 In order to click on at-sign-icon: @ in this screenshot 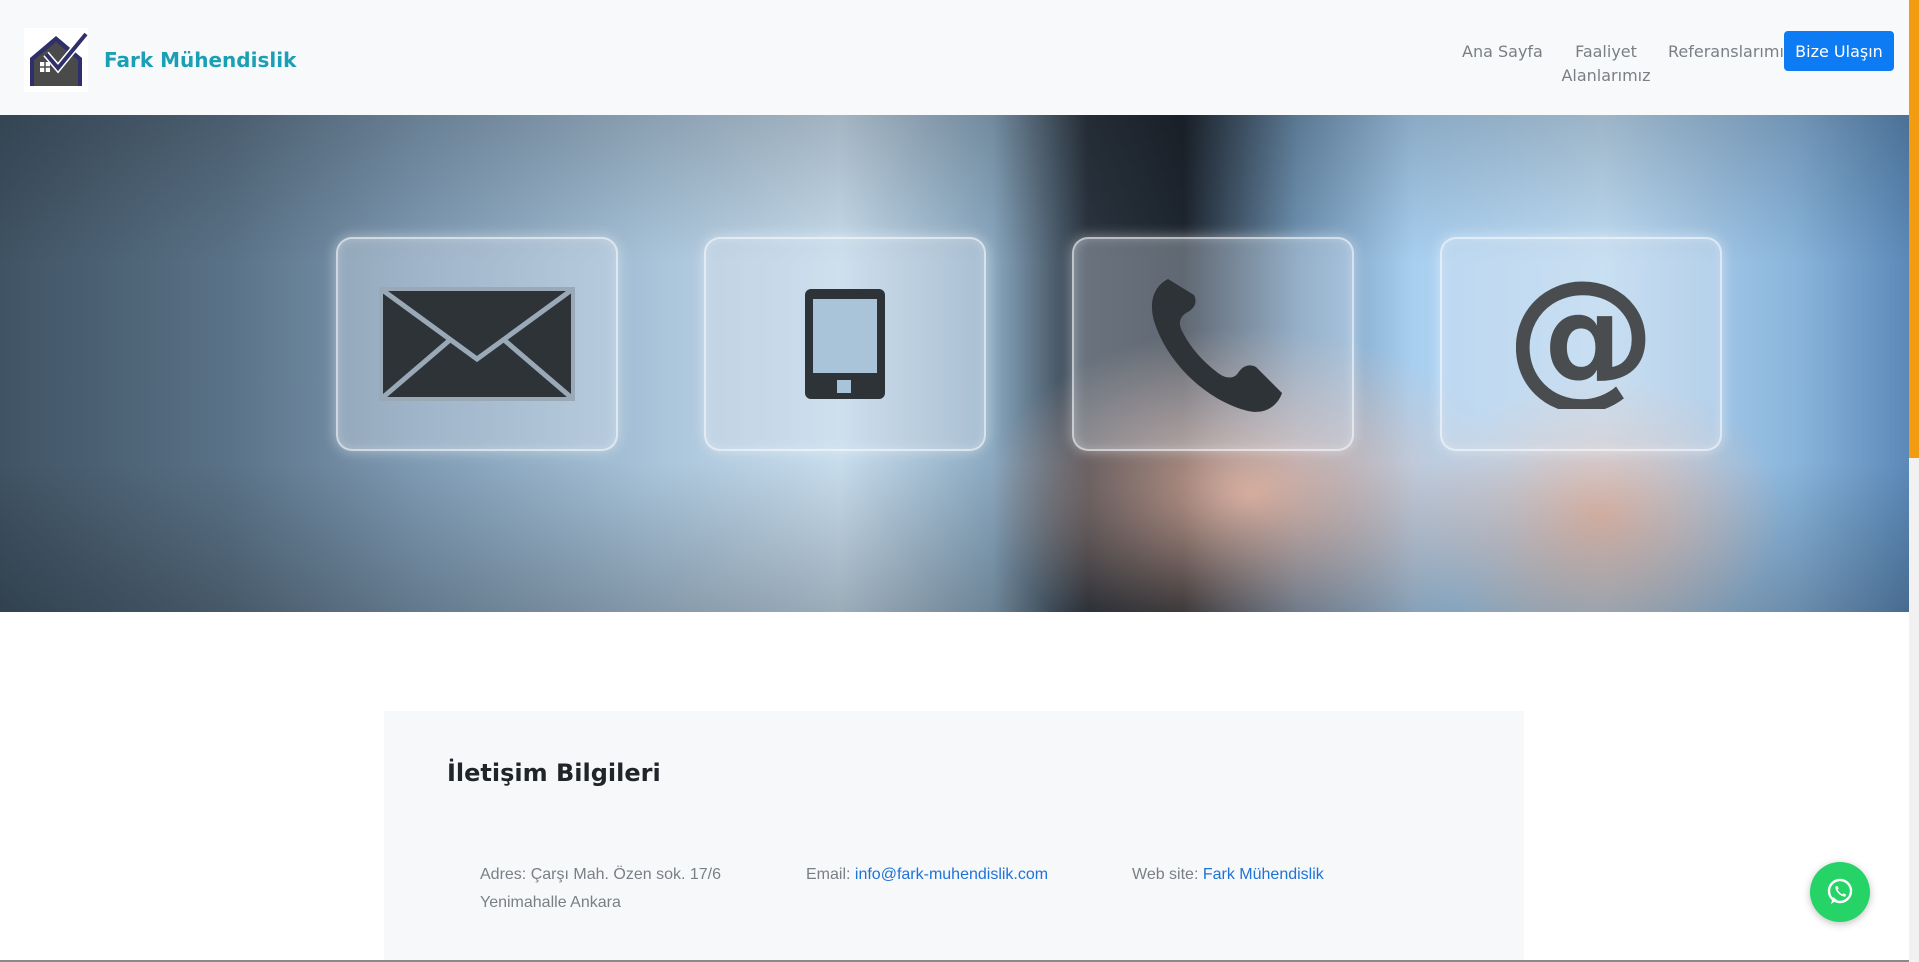, I will do `click(1581, 344)`.